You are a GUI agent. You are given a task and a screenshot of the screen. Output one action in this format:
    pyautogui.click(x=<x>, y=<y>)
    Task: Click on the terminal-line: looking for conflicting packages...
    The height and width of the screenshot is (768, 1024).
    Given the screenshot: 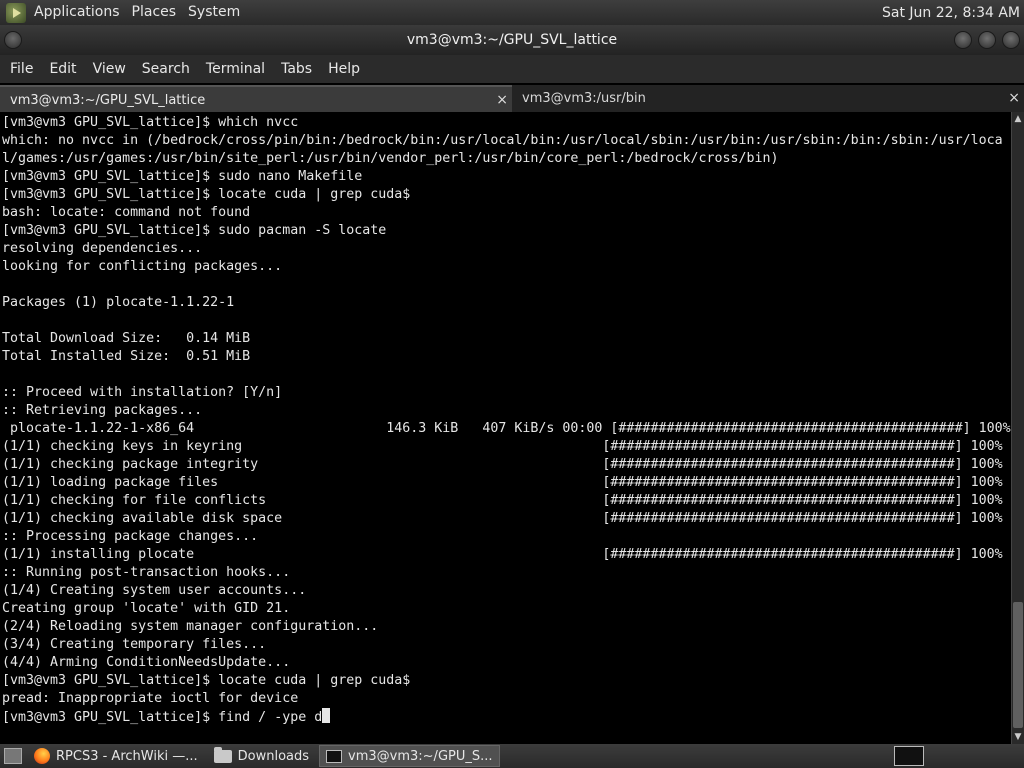 What is the action you would take?
    pyautogui.click(x=142, y=266)
    